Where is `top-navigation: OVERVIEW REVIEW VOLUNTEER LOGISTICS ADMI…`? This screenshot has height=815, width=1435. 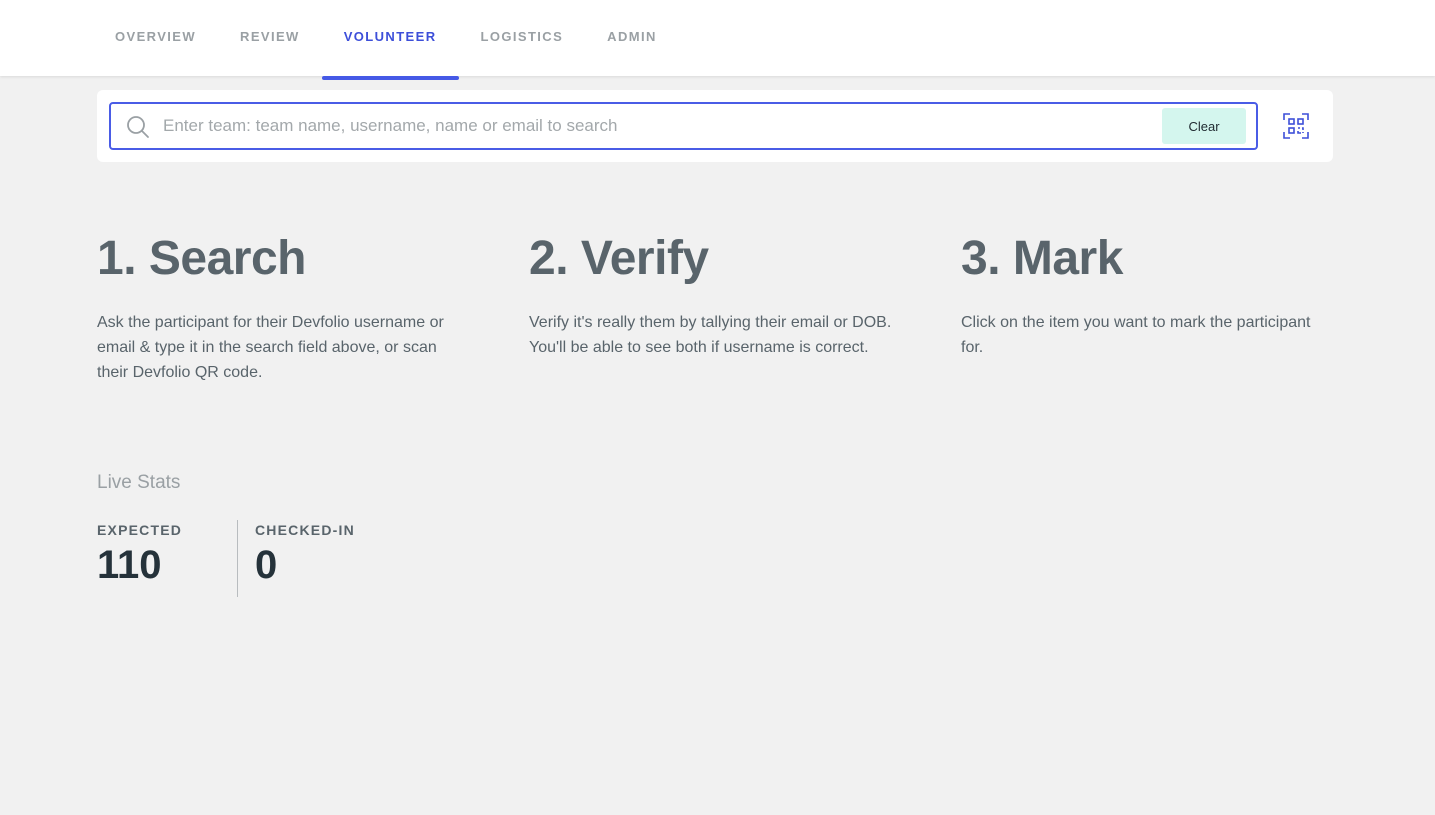 top-navigation: OVERVIEW REVIEW VOLUNTEER LOGISTICS ADMI… is located at coordinates (717, 40).